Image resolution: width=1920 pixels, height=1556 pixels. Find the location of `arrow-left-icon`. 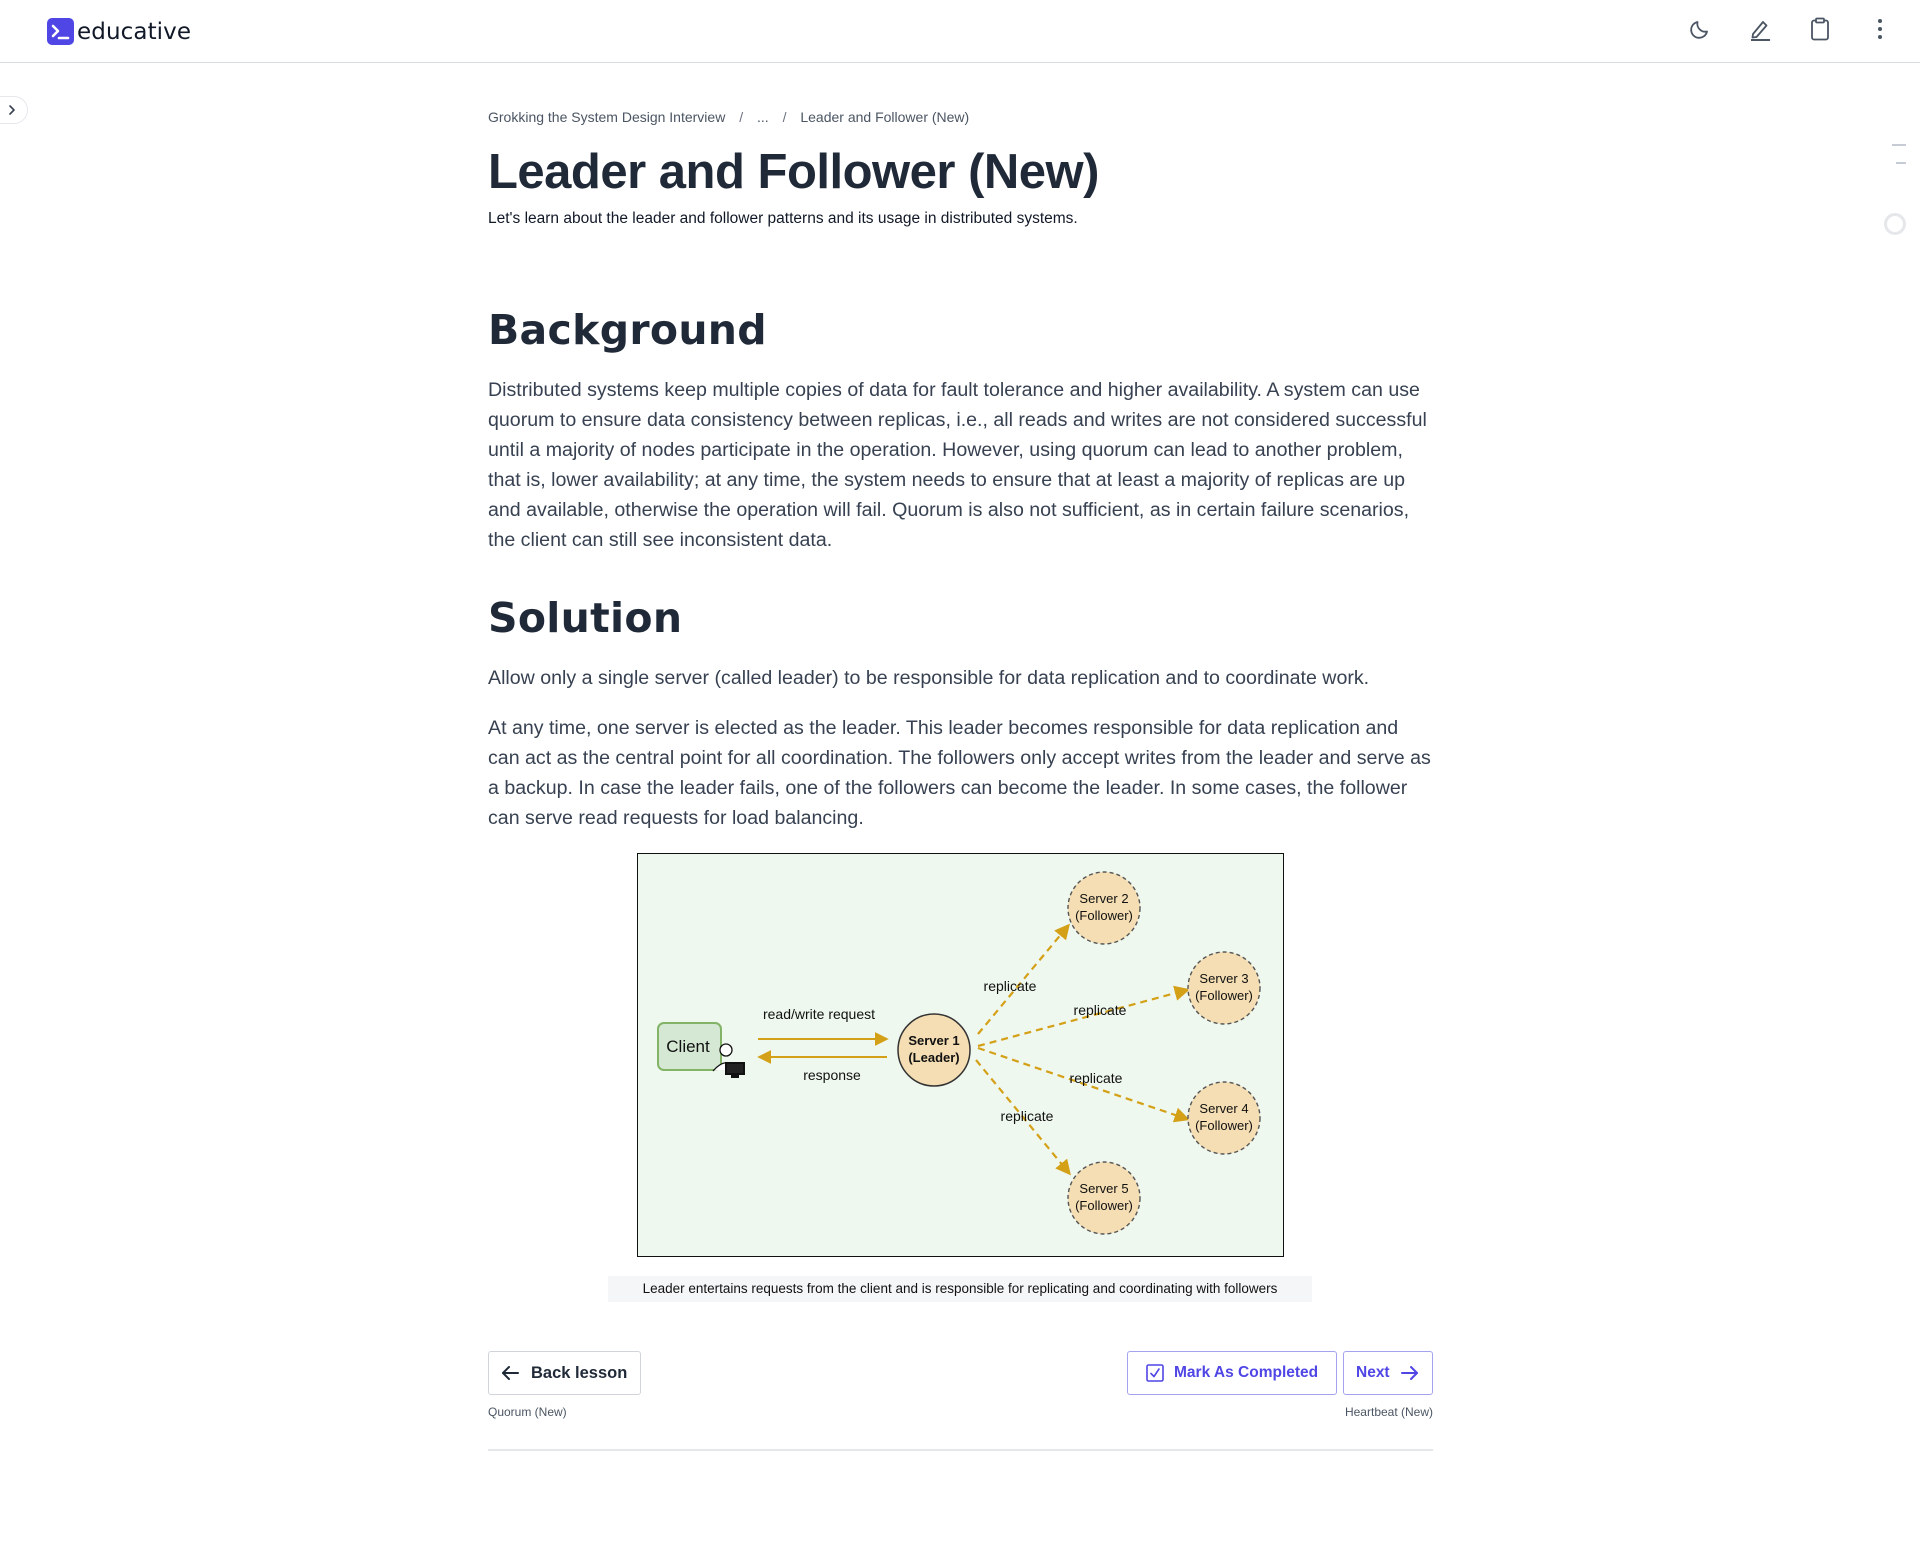

arrow-left-icon is located at coordinates (510, 1373).